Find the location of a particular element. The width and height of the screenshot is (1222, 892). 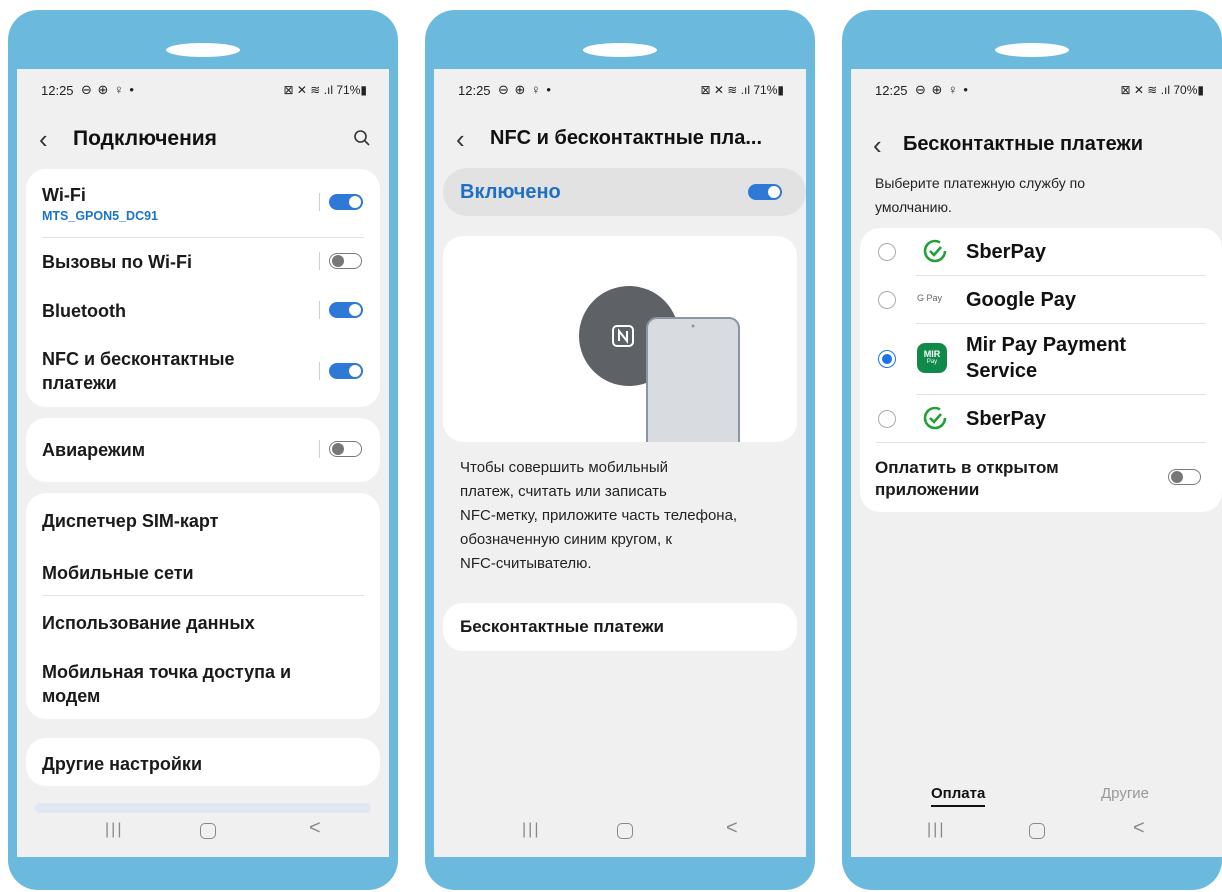

payment-label-line2: Service is located at coordinates (1002, 371).